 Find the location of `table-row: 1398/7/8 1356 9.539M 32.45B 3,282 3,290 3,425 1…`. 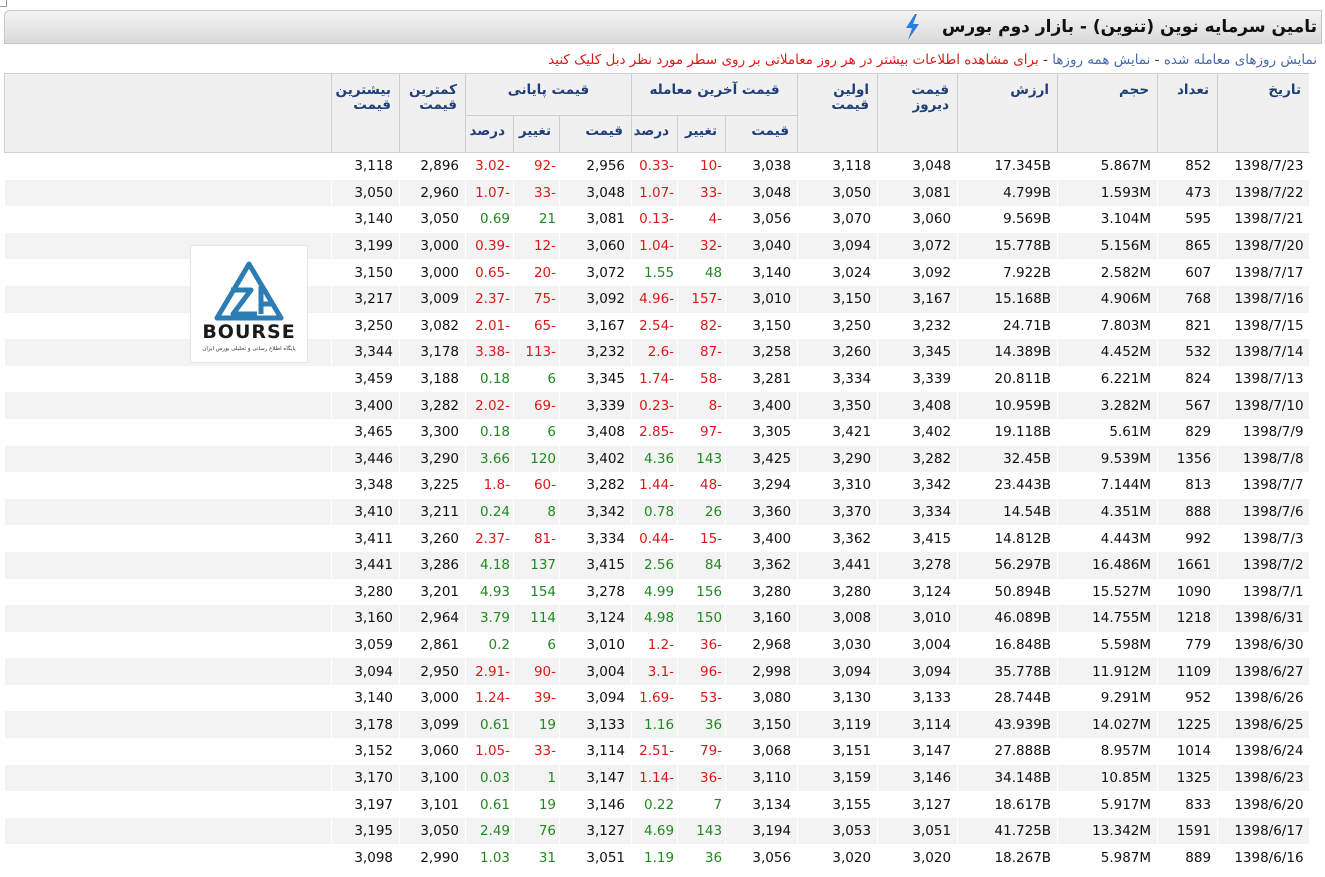

table-row: 1398/7/8 1356 9.539M 32.45B 3,282 3,290 3,425 1… is located at coordinates (656, 459).